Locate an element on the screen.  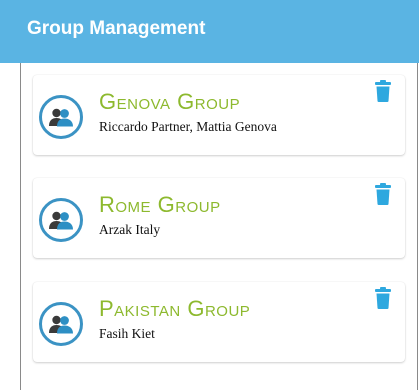
page-title: Group Management is located at coordinates (116, 28).